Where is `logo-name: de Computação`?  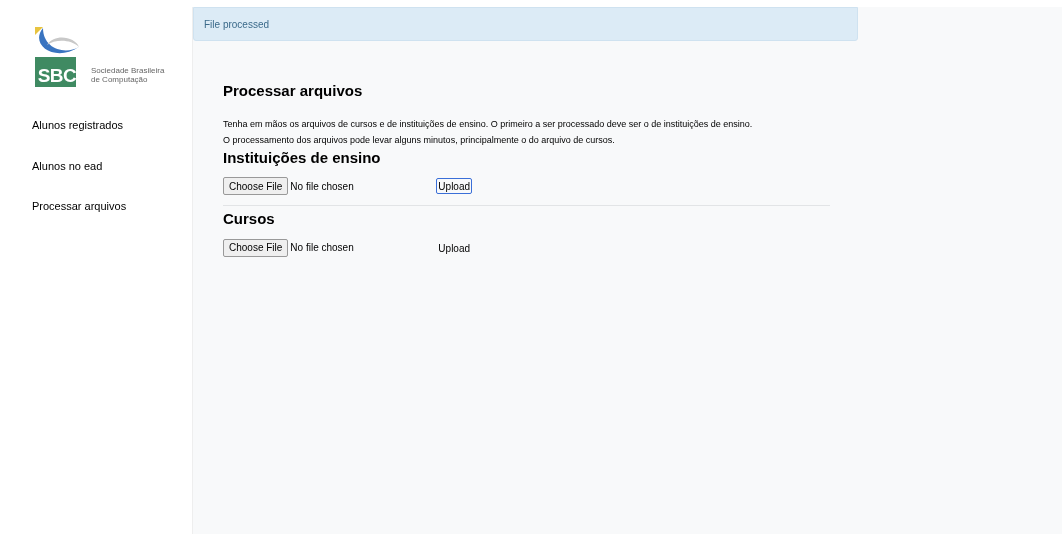
logo-name: de Computação is located at coordinates (120, 79).